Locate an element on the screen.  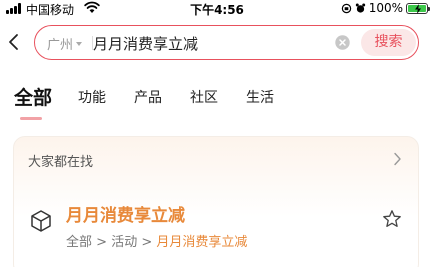
result-breadcrumb: 全部 > 活动 > 月月消费享立减 is located at coordinates (156, 240).